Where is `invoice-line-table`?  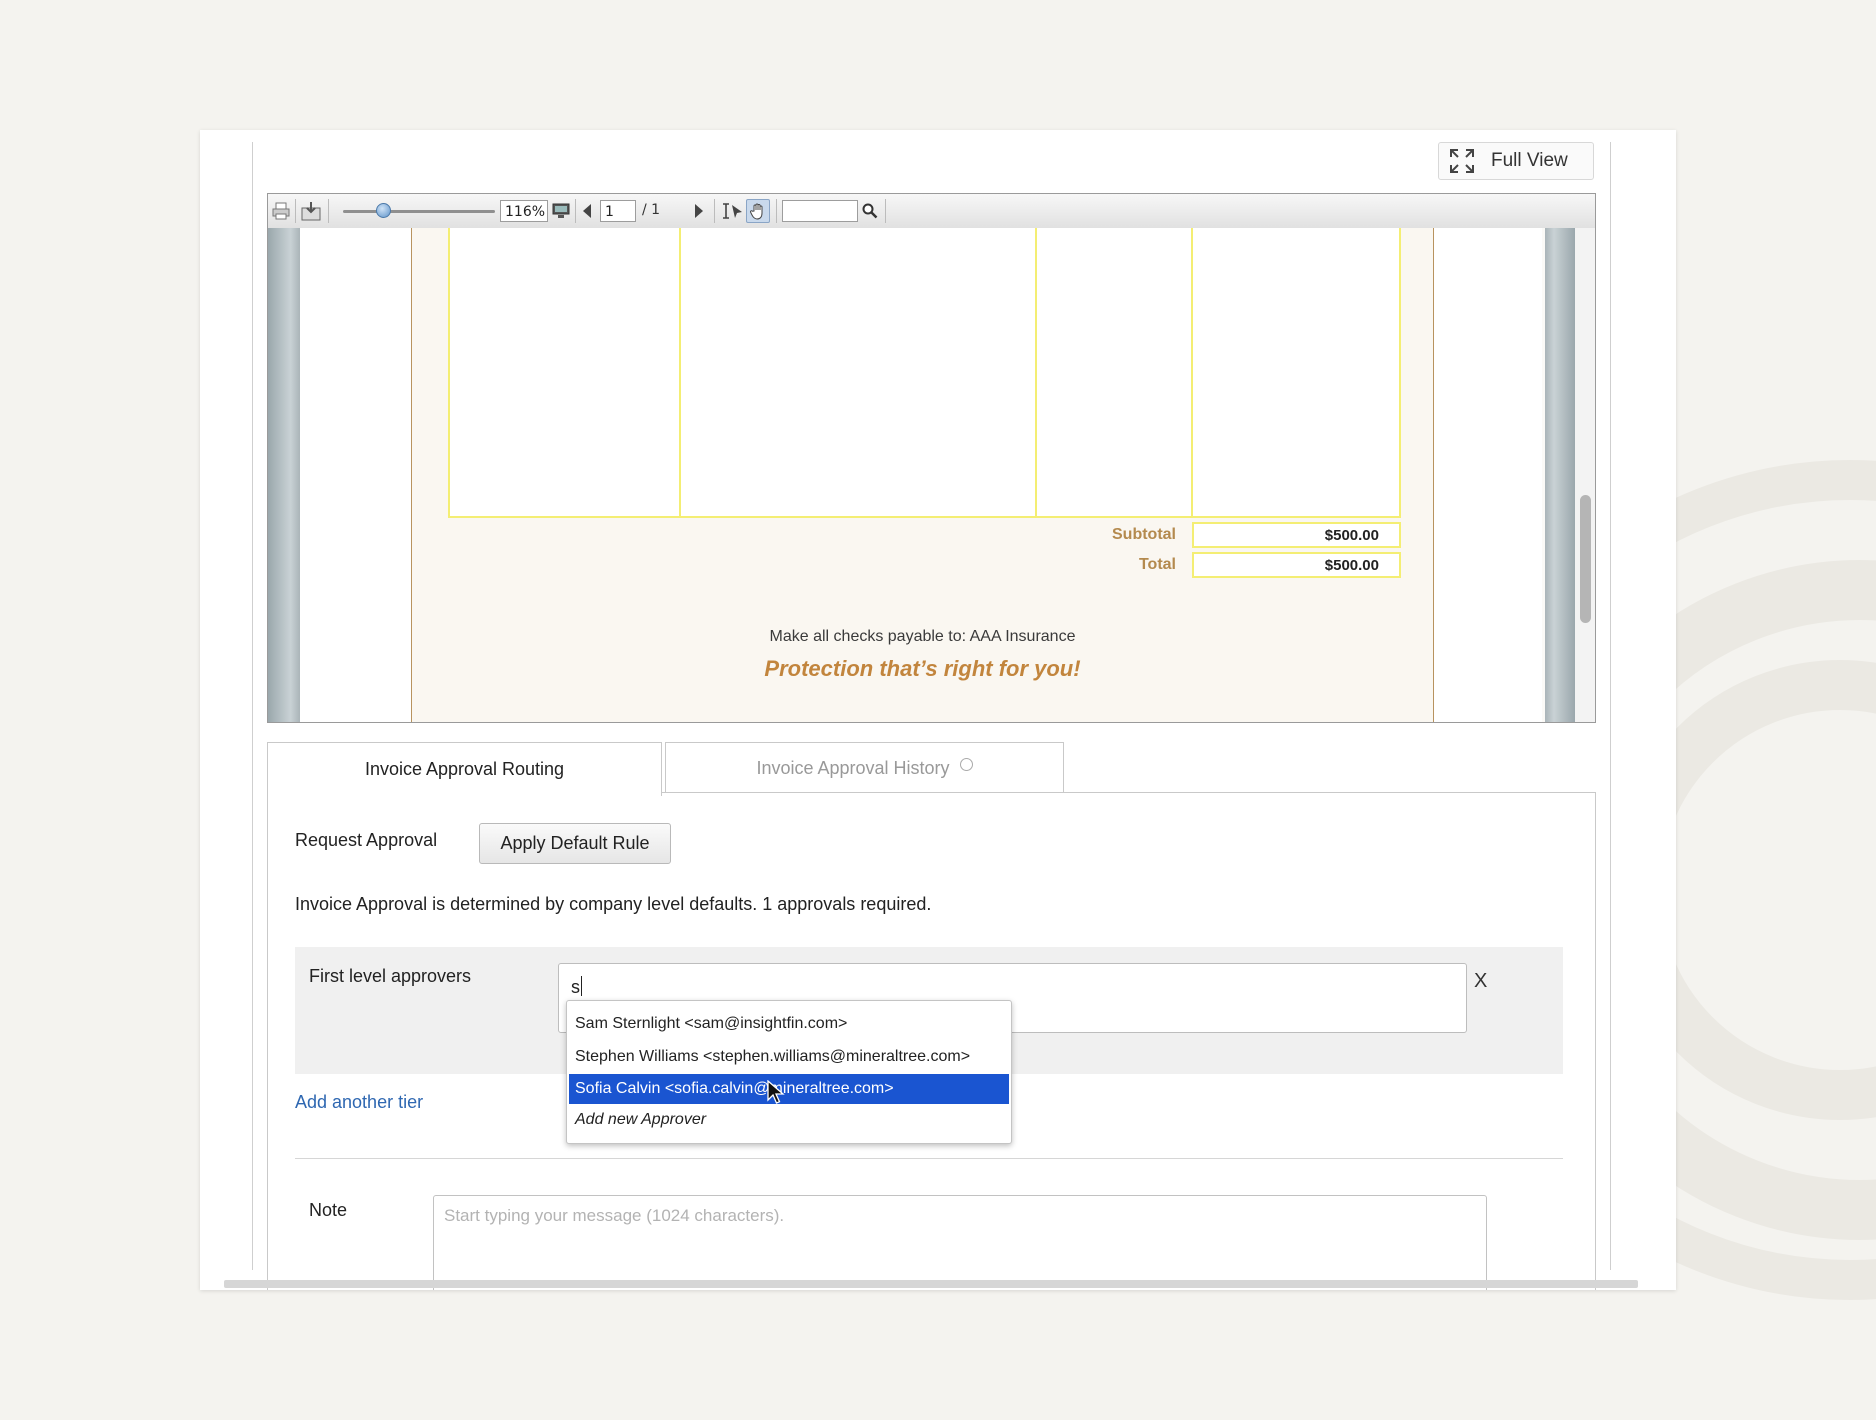
invoice-line-table is located at coordinates (924, 373).